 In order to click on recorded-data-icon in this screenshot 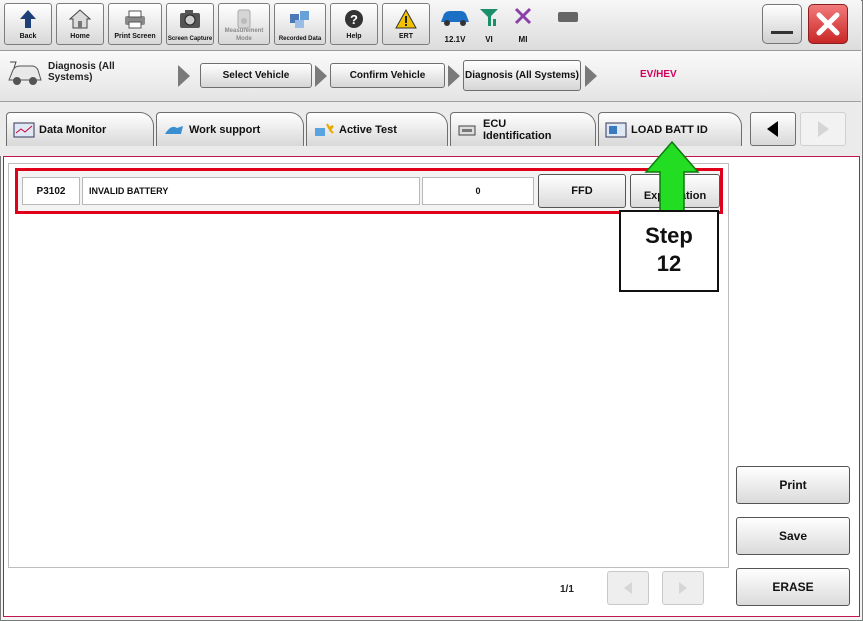, I will do `click(300, 19)`.